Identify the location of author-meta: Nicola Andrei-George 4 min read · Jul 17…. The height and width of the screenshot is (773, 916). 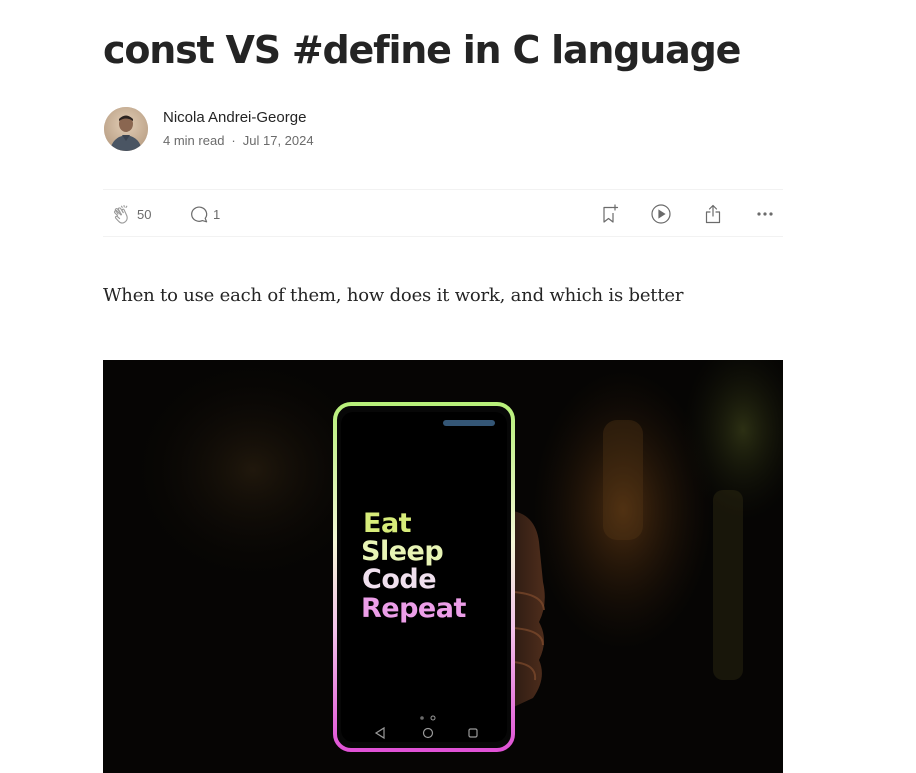
(238, 129).